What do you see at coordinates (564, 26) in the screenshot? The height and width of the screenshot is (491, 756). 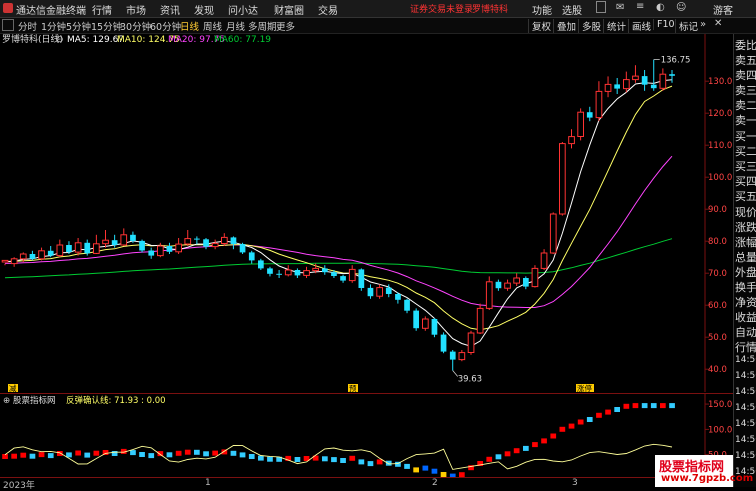 I see `overlay-button: 叠加` at bounding box center [564, 26].